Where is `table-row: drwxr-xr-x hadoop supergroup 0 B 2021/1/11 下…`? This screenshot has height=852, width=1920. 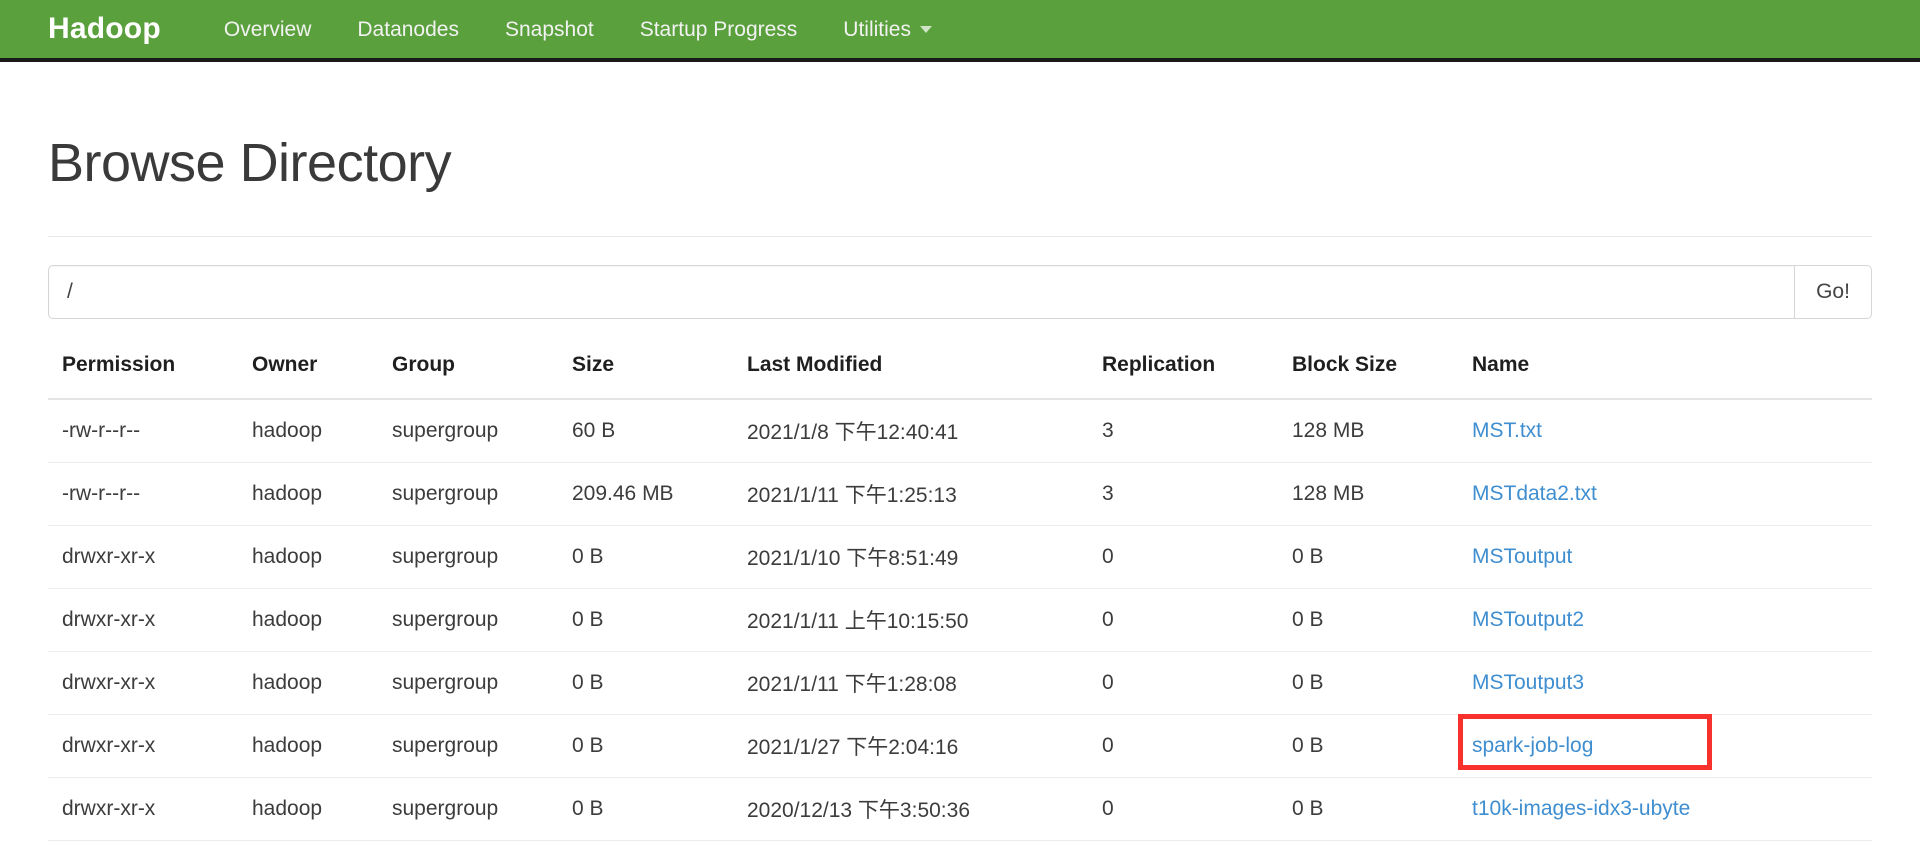
table-row: drwxr-xr-x hadoop supergroup 0 B 2021/1/11 下… is located at coordinates (960, 683).